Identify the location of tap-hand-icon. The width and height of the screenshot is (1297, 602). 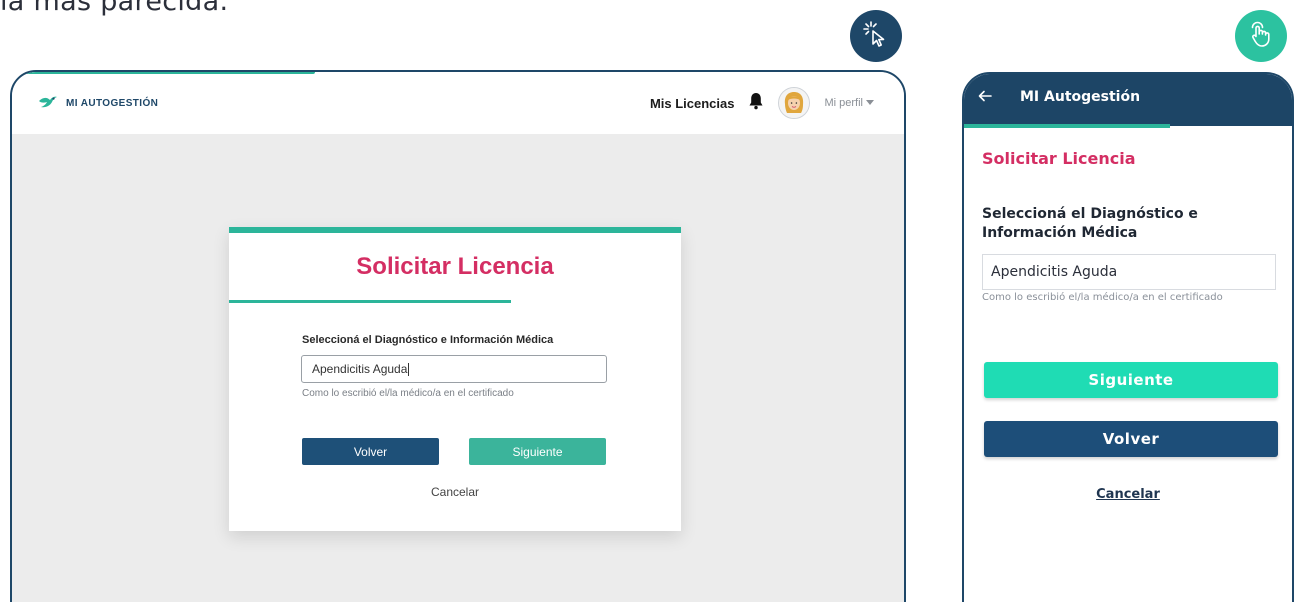
(1261, 36).